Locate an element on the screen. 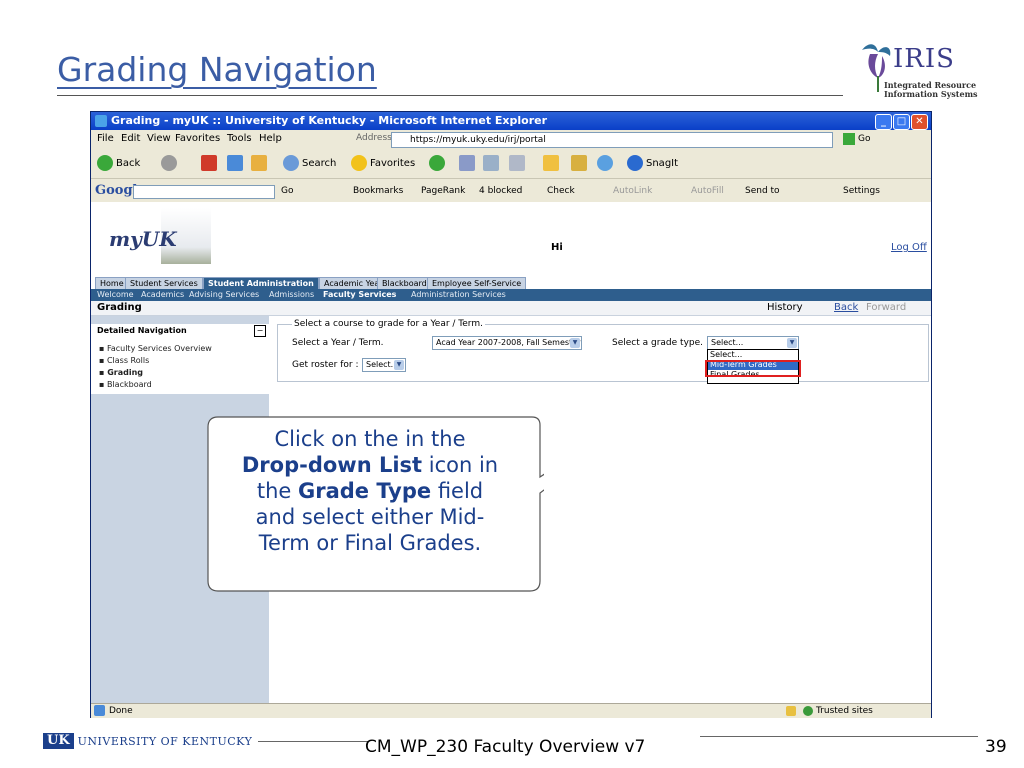 The height and width of the screenshot is (768, 1024). snagit-button: SnagIt is located at coordinates (652, 163).